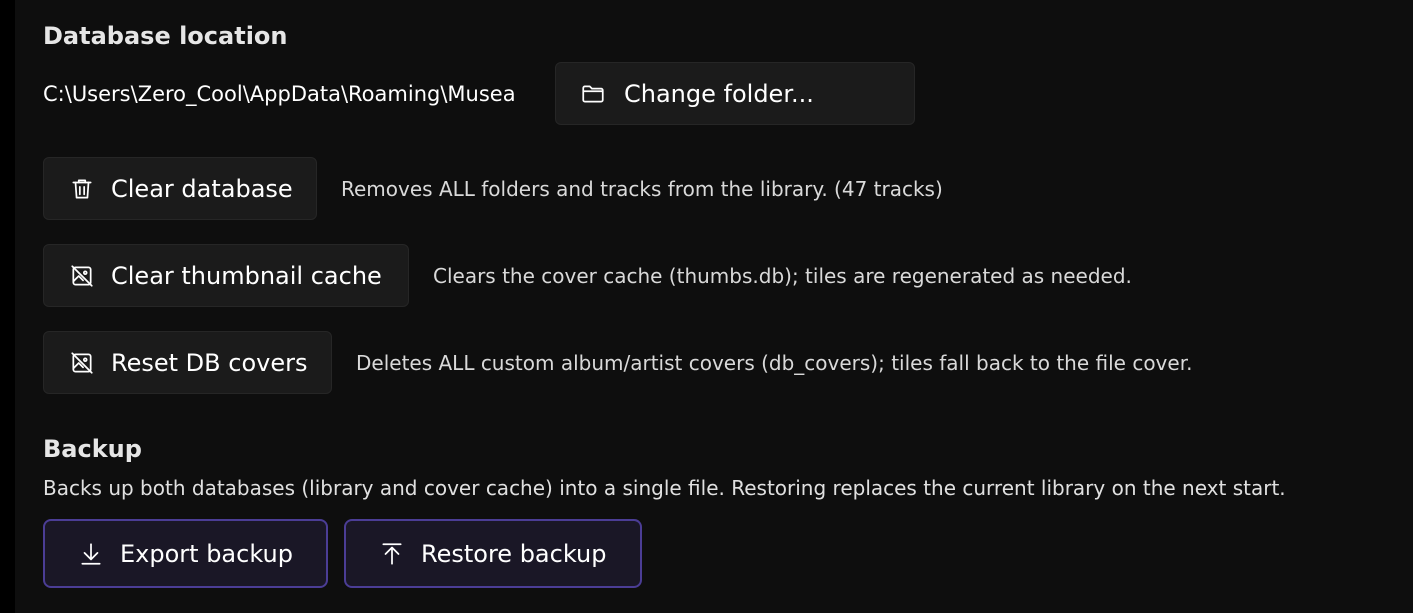  I want to click on clear-database-label: Clear database, so click(202, 188).